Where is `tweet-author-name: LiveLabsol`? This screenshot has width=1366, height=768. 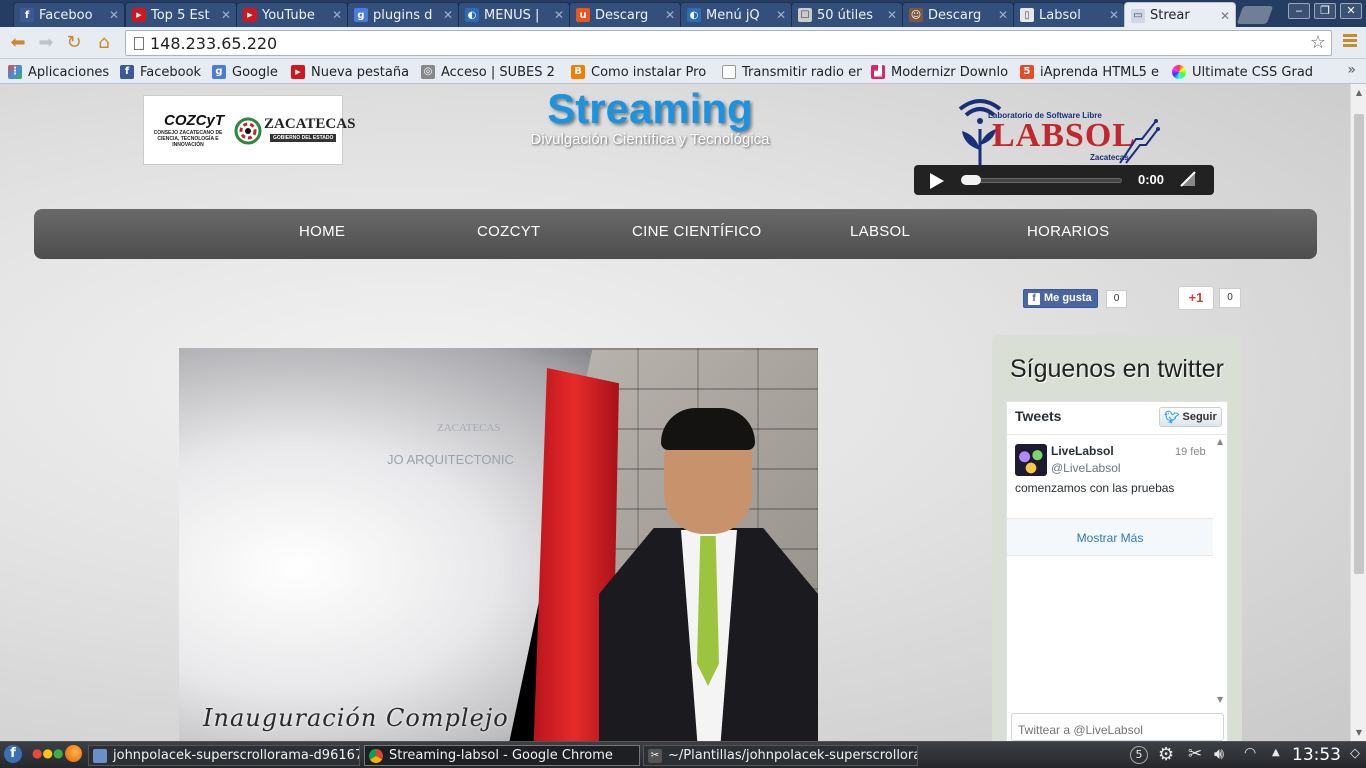 tweet-author-name: LiveLabsol is located at coordinates (1082, 451).